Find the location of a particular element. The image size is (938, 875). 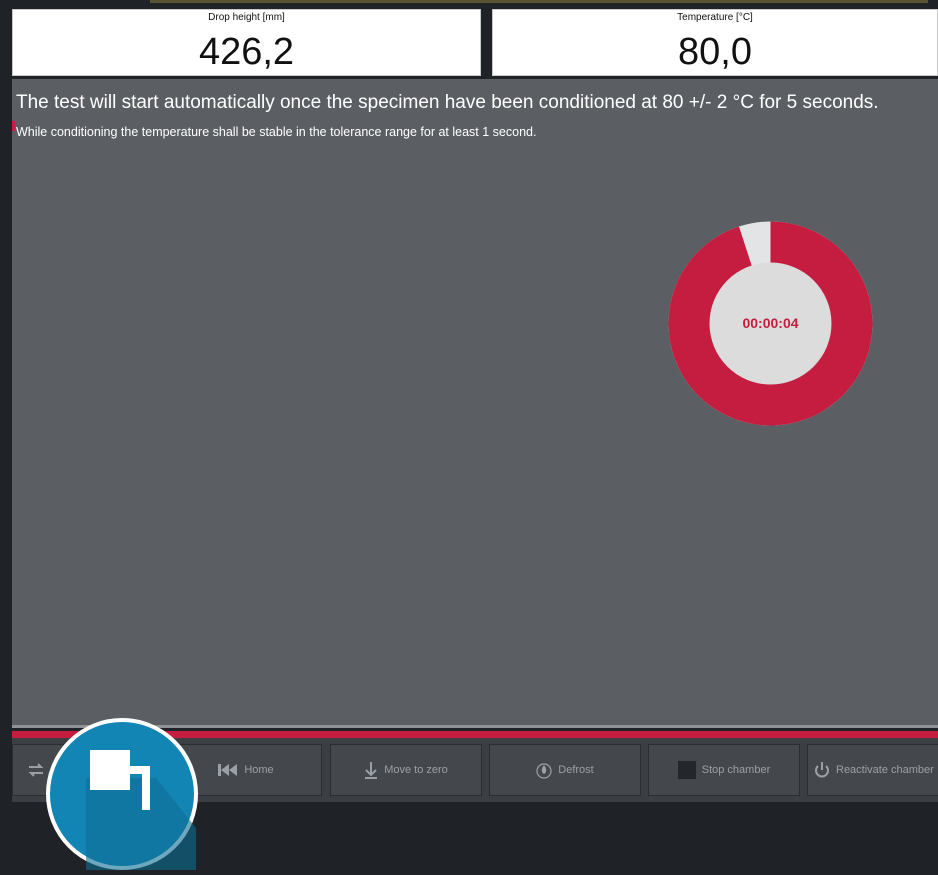

temperature-readout: Temperature [°C] 80,0 is located at coordinates (715, 42).